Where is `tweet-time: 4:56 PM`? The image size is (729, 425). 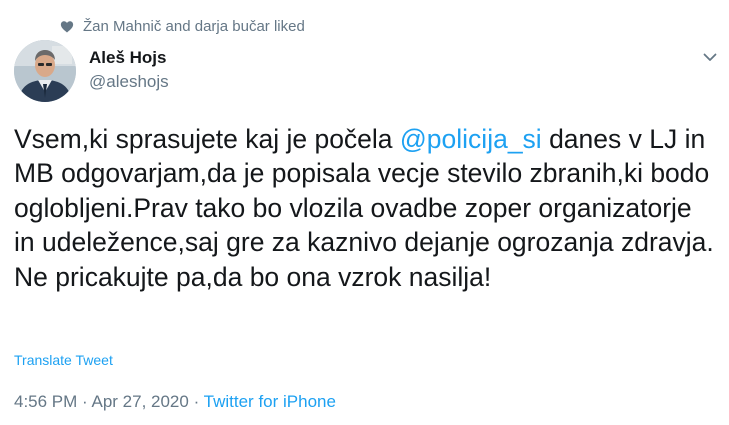
tweet-time: 4:56 PM is located at coordinates (45, 401).